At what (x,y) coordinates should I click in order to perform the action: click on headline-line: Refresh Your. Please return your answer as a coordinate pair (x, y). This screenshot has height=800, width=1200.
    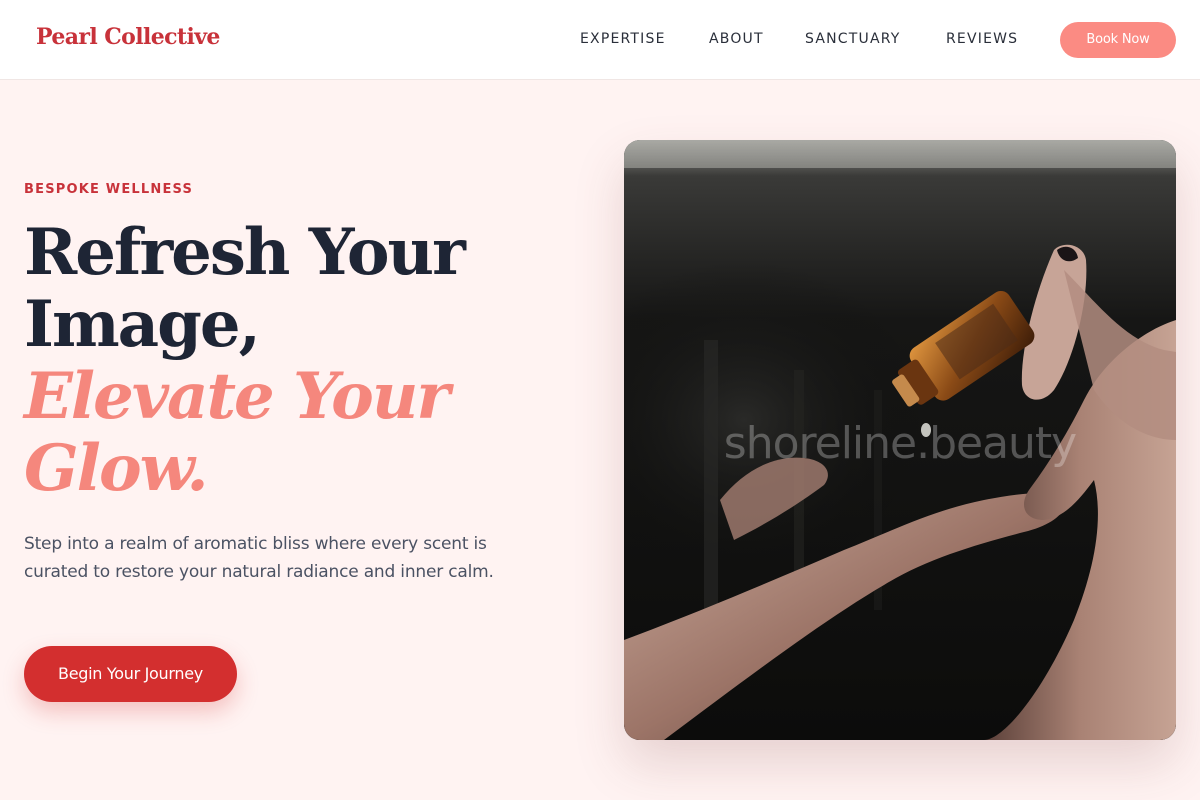
    Looking at the image, I should click on (245, 252).